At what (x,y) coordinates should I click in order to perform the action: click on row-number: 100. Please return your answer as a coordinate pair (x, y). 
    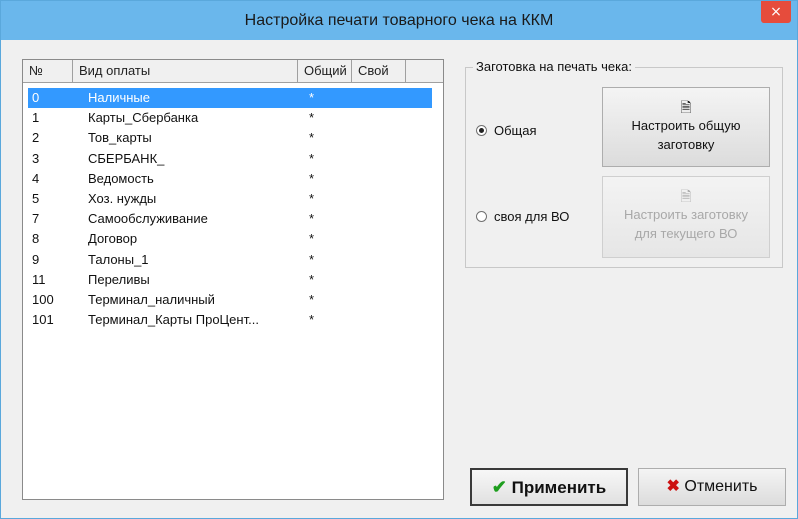
    Looking at the image, I should click on (43, 299).